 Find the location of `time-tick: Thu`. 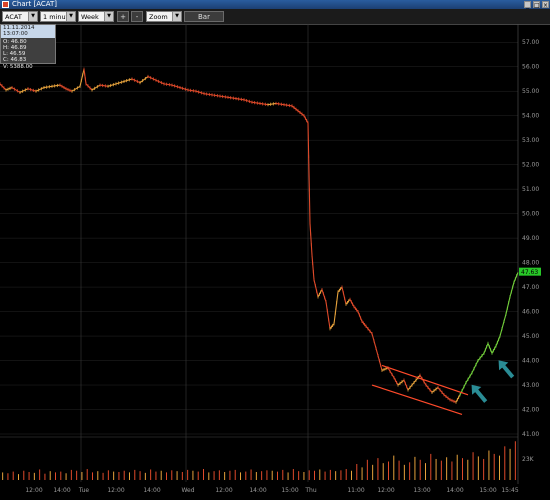

time-tick: Thu is located at coordinates (310, 490).